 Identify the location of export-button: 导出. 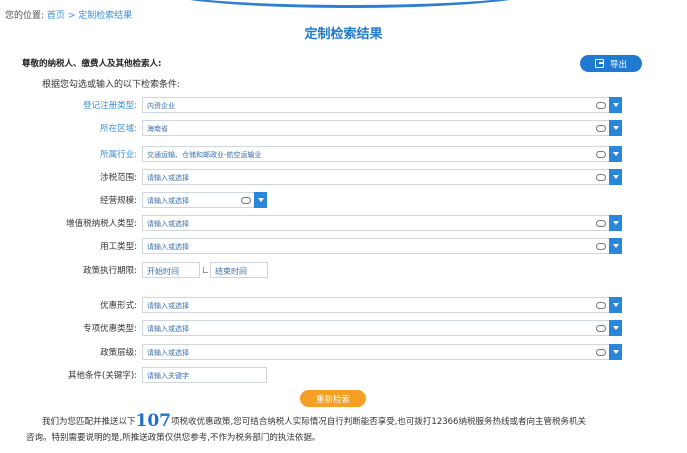
(611, 63).